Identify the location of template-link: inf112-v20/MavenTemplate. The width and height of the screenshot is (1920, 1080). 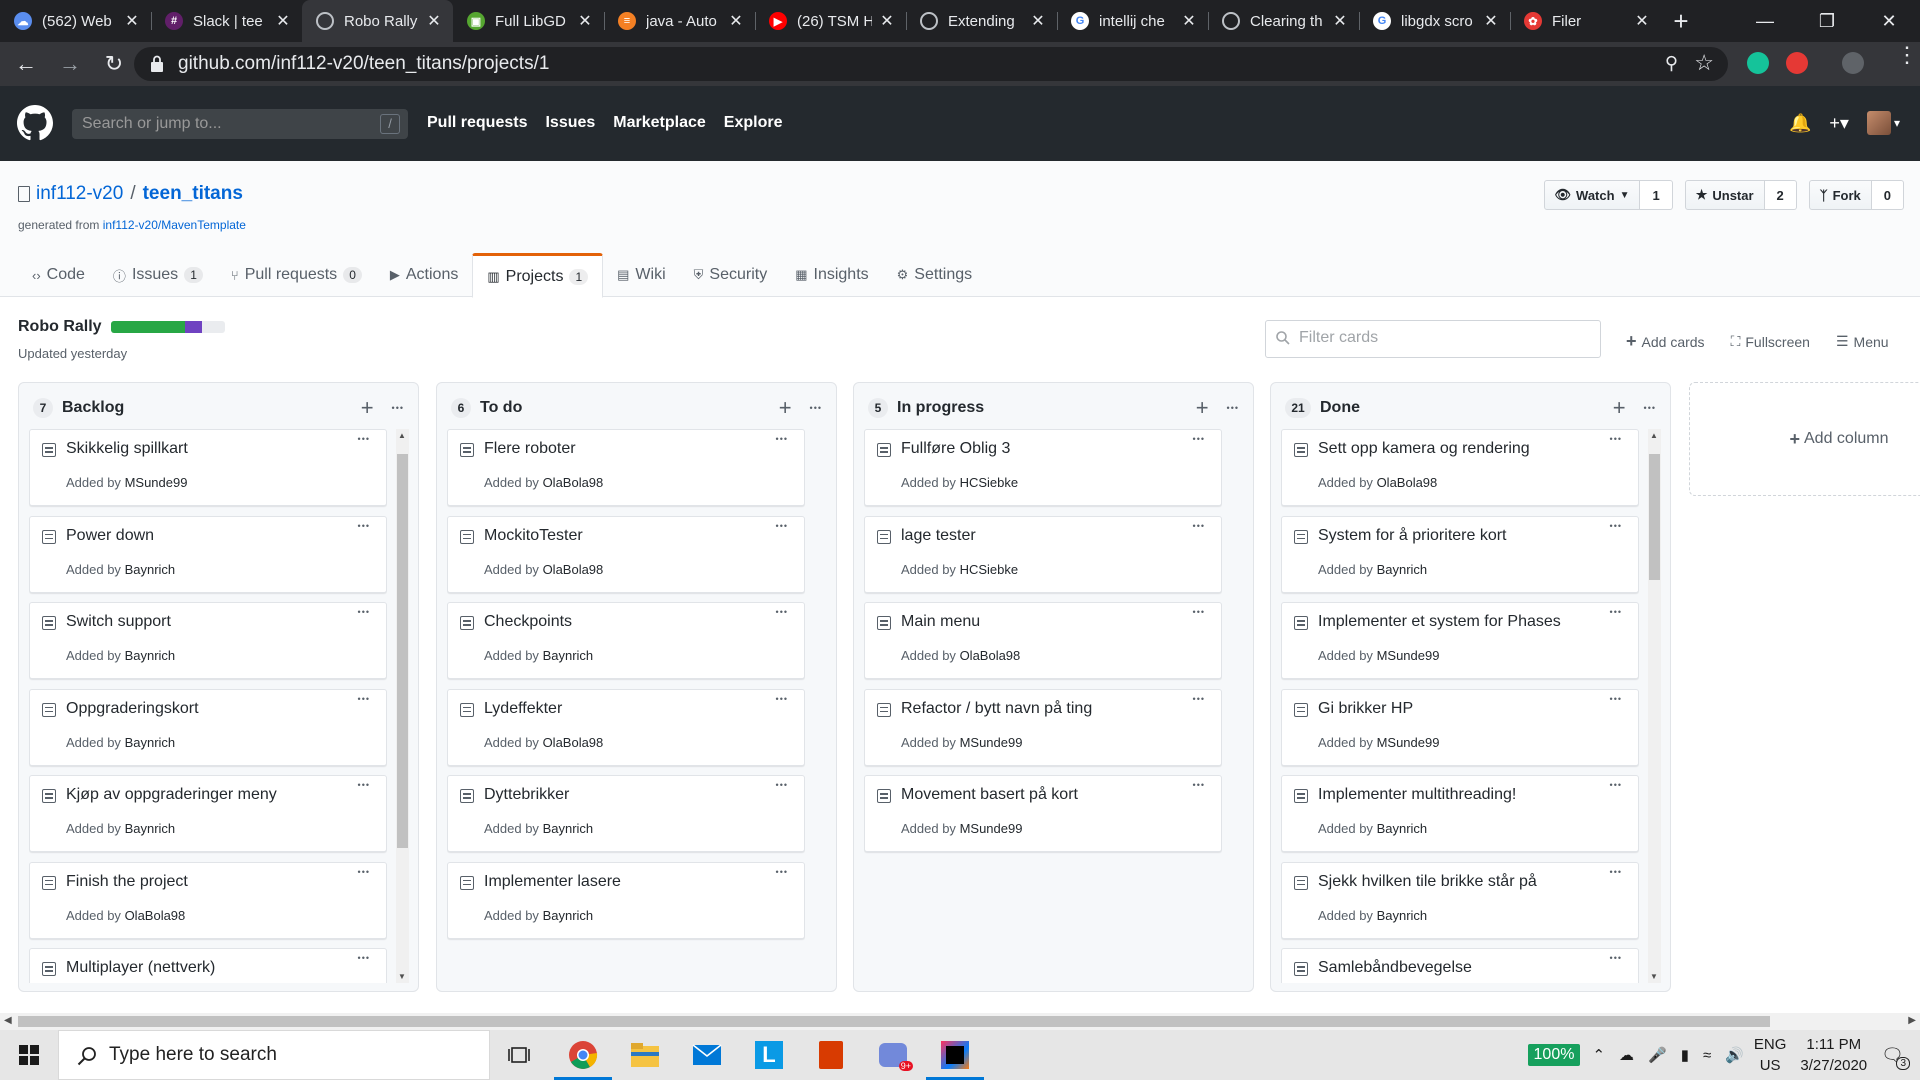
(174, 225).